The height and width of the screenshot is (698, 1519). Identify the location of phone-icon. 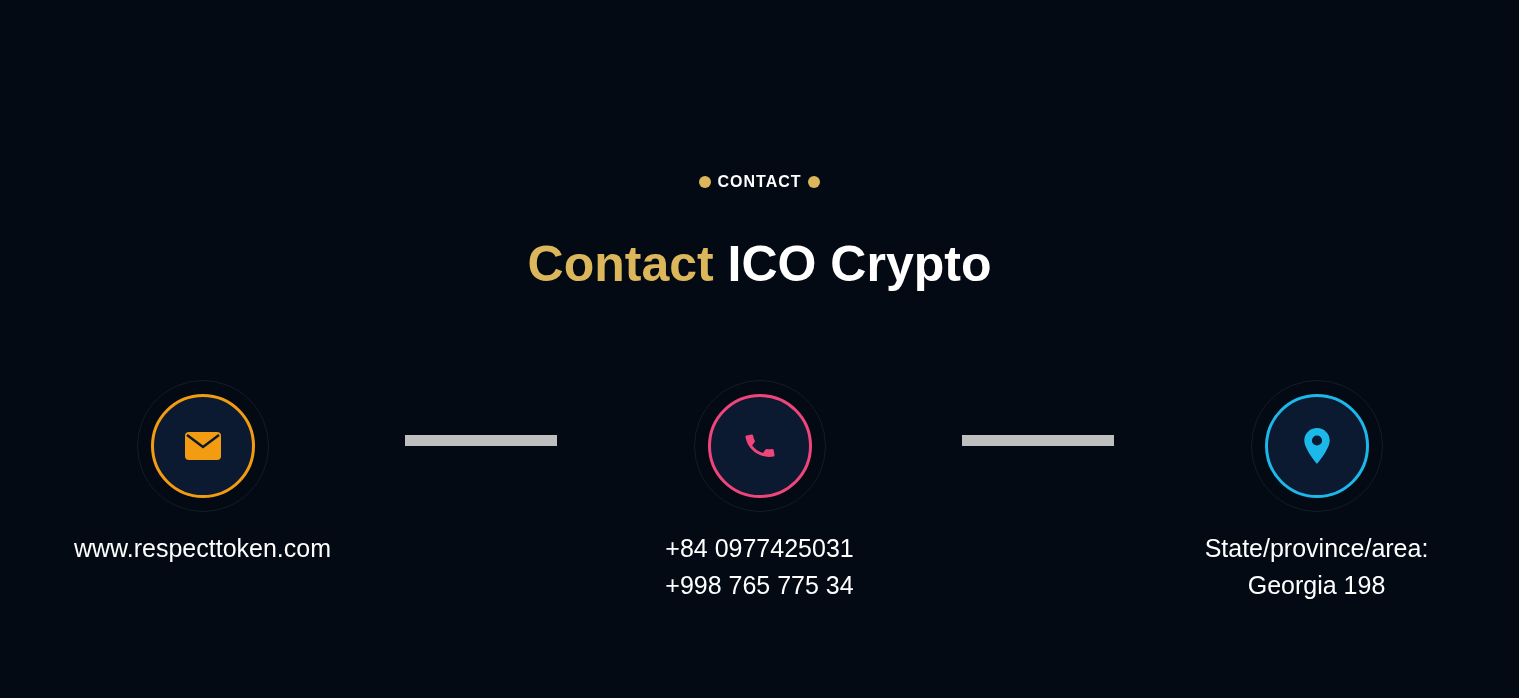
(759, 445).